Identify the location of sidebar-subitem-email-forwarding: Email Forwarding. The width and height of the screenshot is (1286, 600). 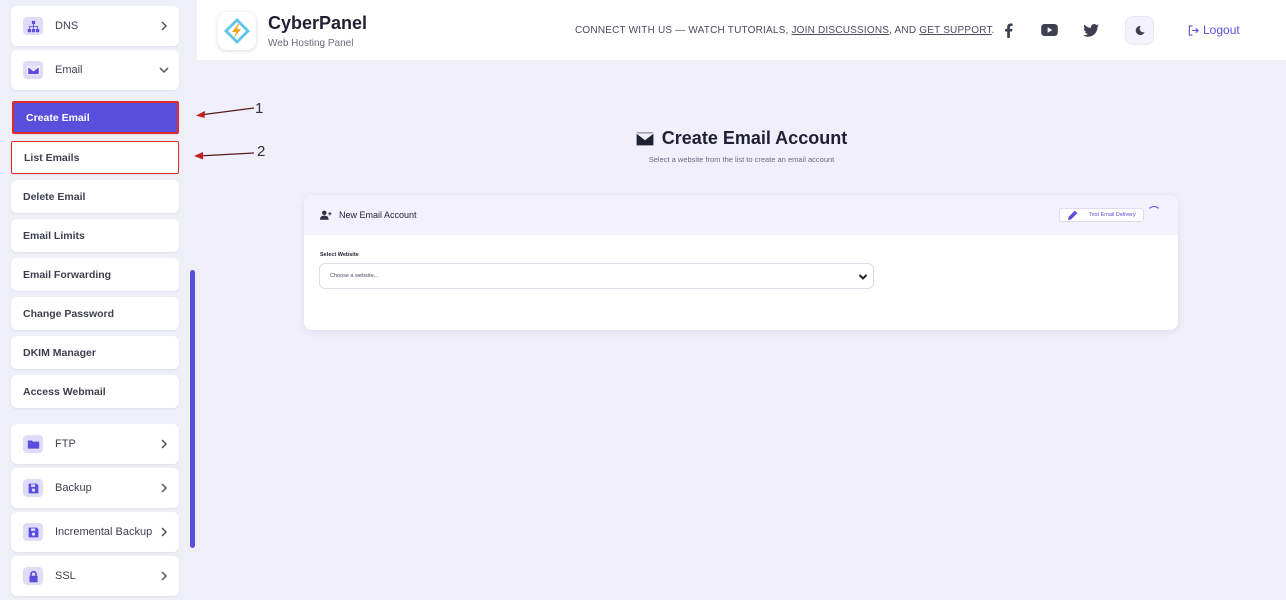
(95, 274).